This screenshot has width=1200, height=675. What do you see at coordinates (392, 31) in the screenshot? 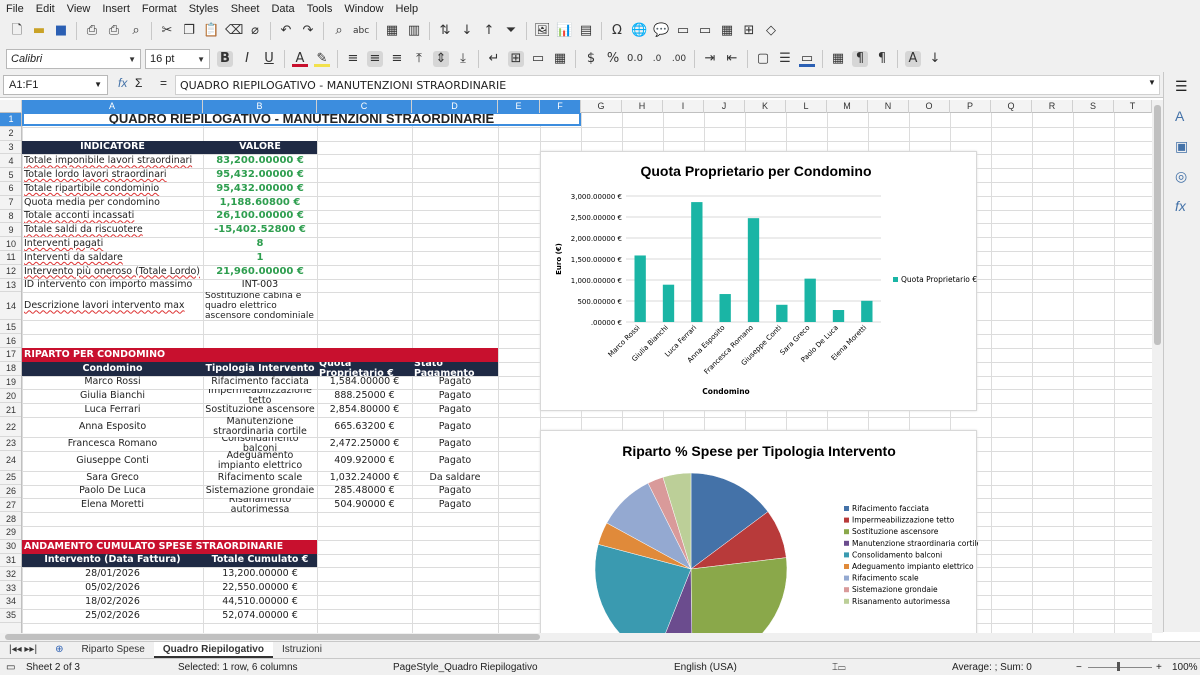
I see `row-icon: ▦` at bounding box center [392, 31].